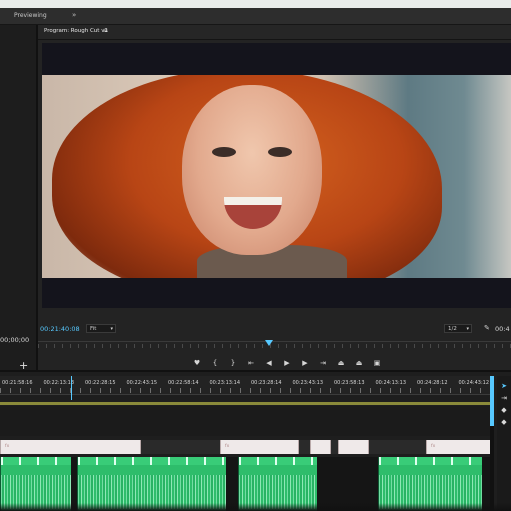 This screenshot has height=511, width=511. I want to click on work-area-bar, so click(245, 403).